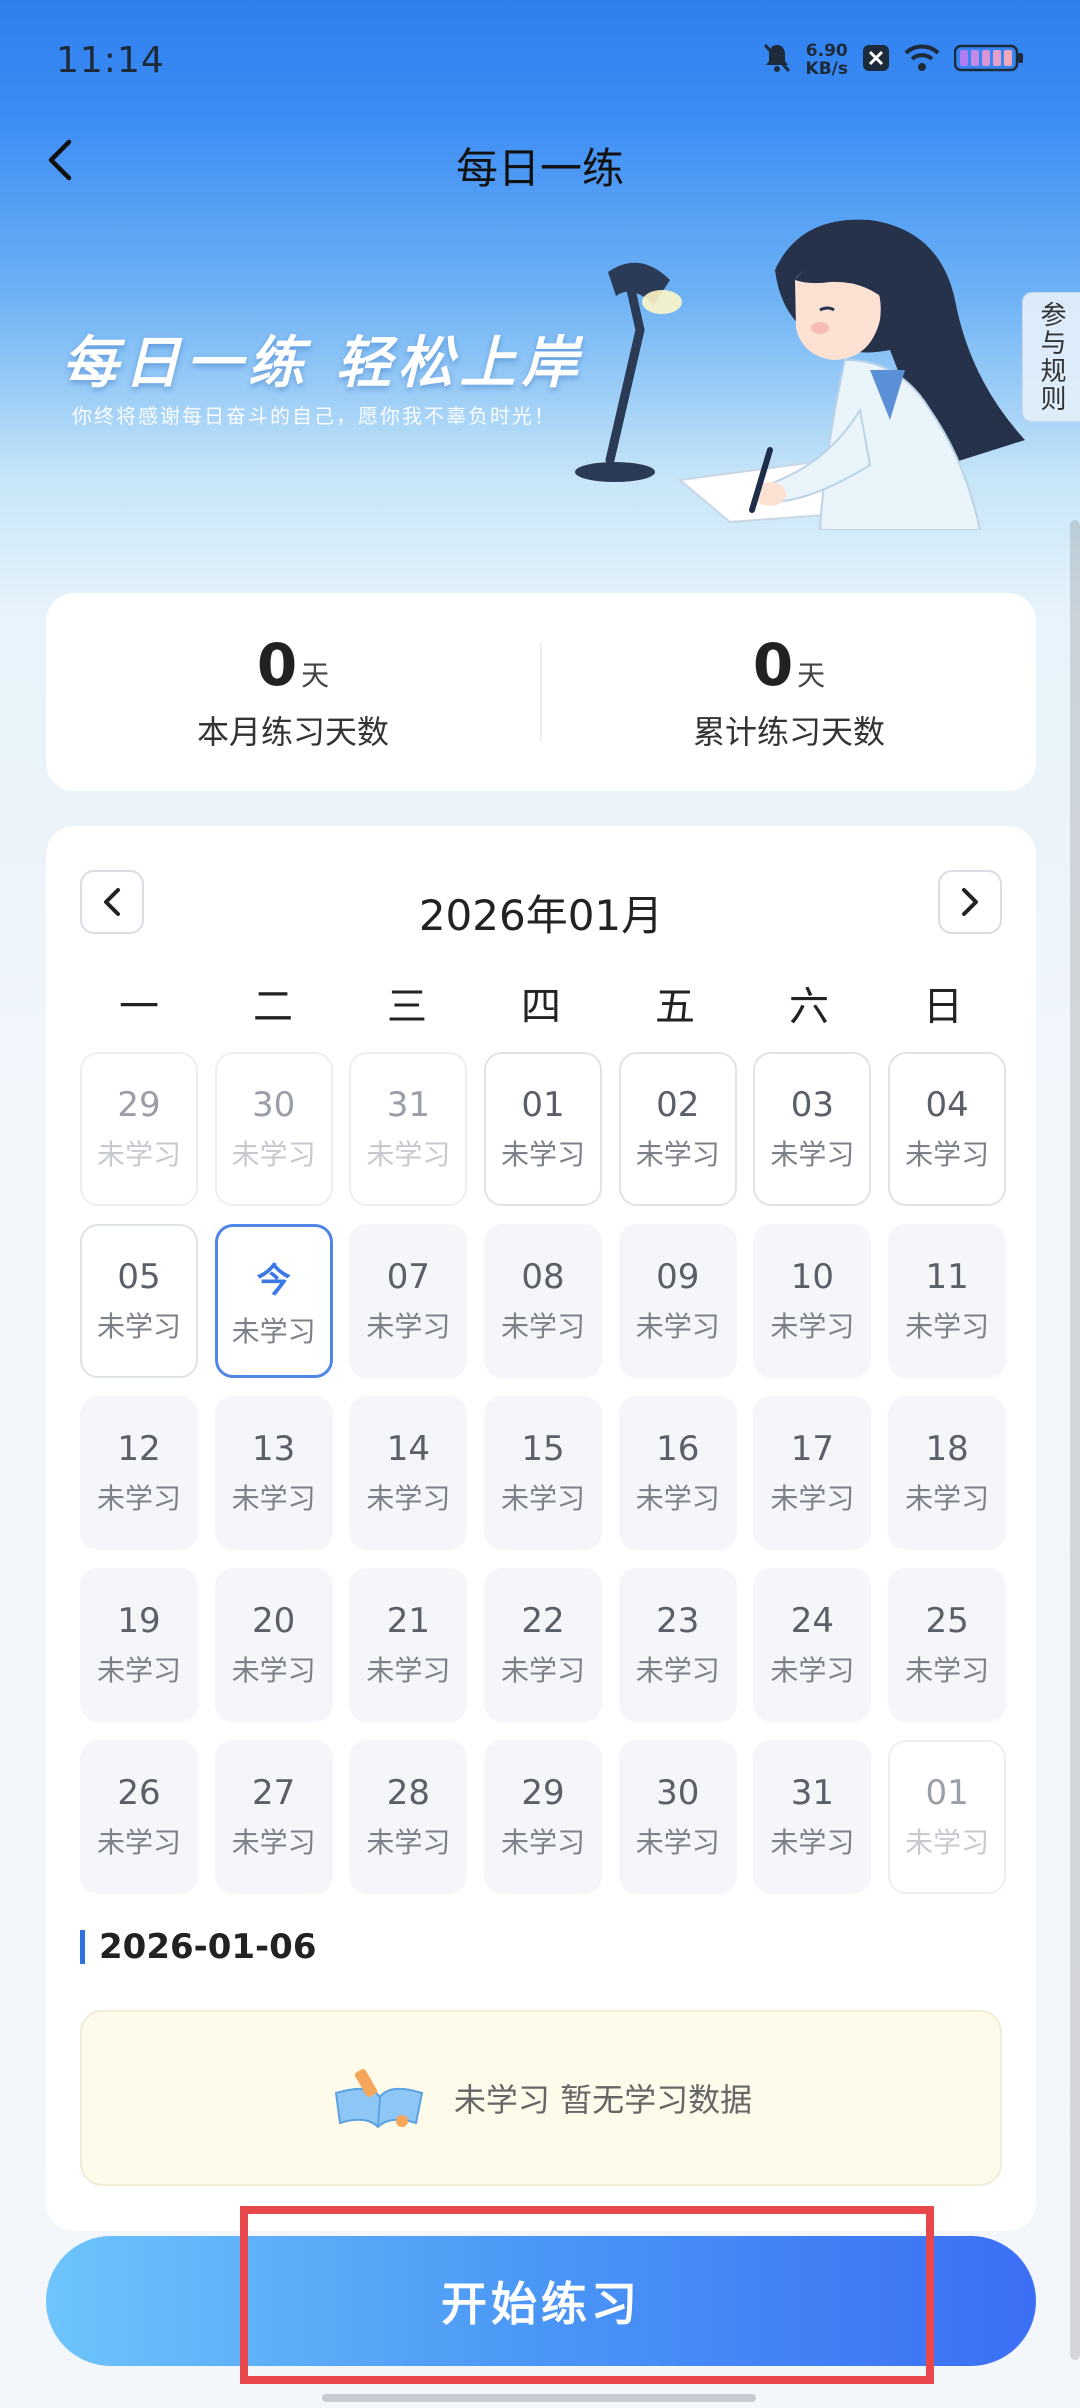 This screenshot has width=1080, height=2408. Describe the element at coordinates (543, 1473) in the screenshot. I see `day-cell: 15 未学习` at that location.